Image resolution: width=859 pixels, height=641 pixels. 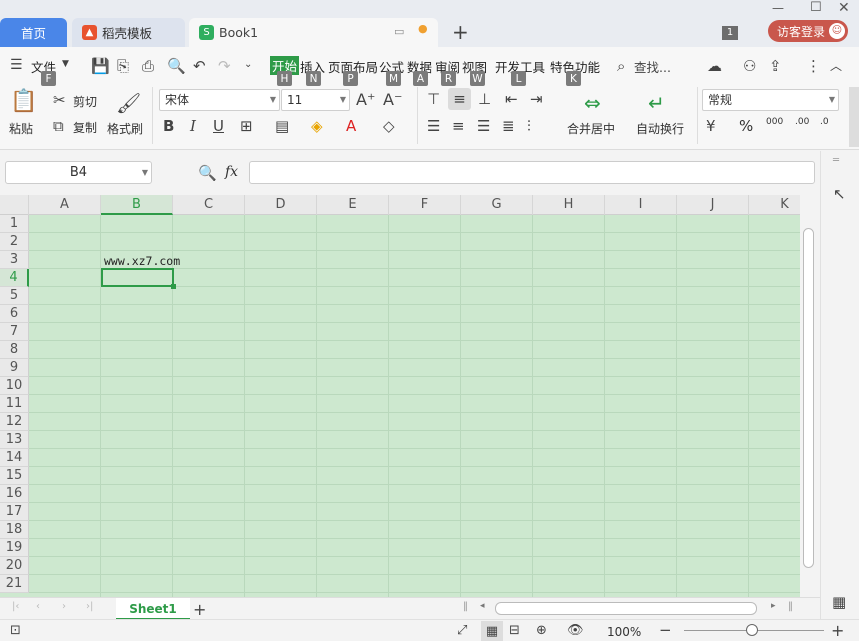 I want to click on column-header-c: C, so click(x=209, y=205).